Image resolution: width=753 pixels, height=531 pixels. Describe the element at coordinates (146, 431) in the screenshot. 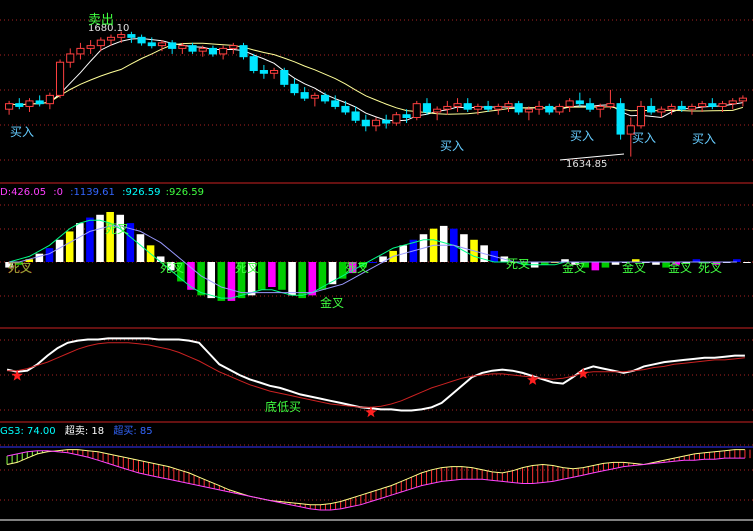

I see `overbought-value: 85` at that location.